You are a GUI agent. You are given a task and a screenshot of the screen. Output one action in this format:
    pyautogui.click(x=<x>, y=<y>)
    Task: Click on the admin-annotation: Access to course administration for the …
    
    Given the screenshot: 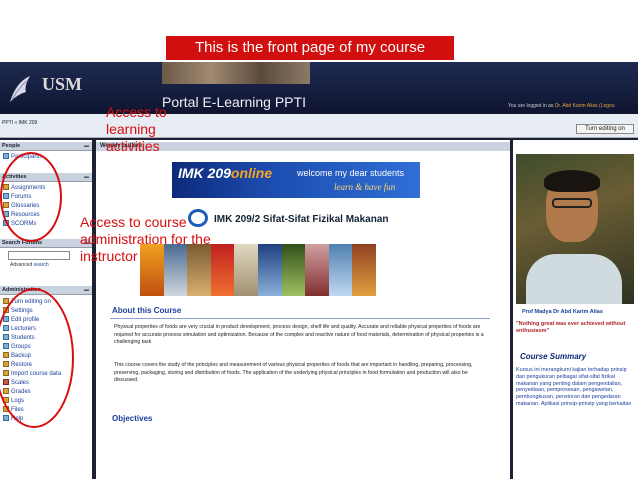 What is the action you would take?
    pyautogui.click(x=145, y=239)
    